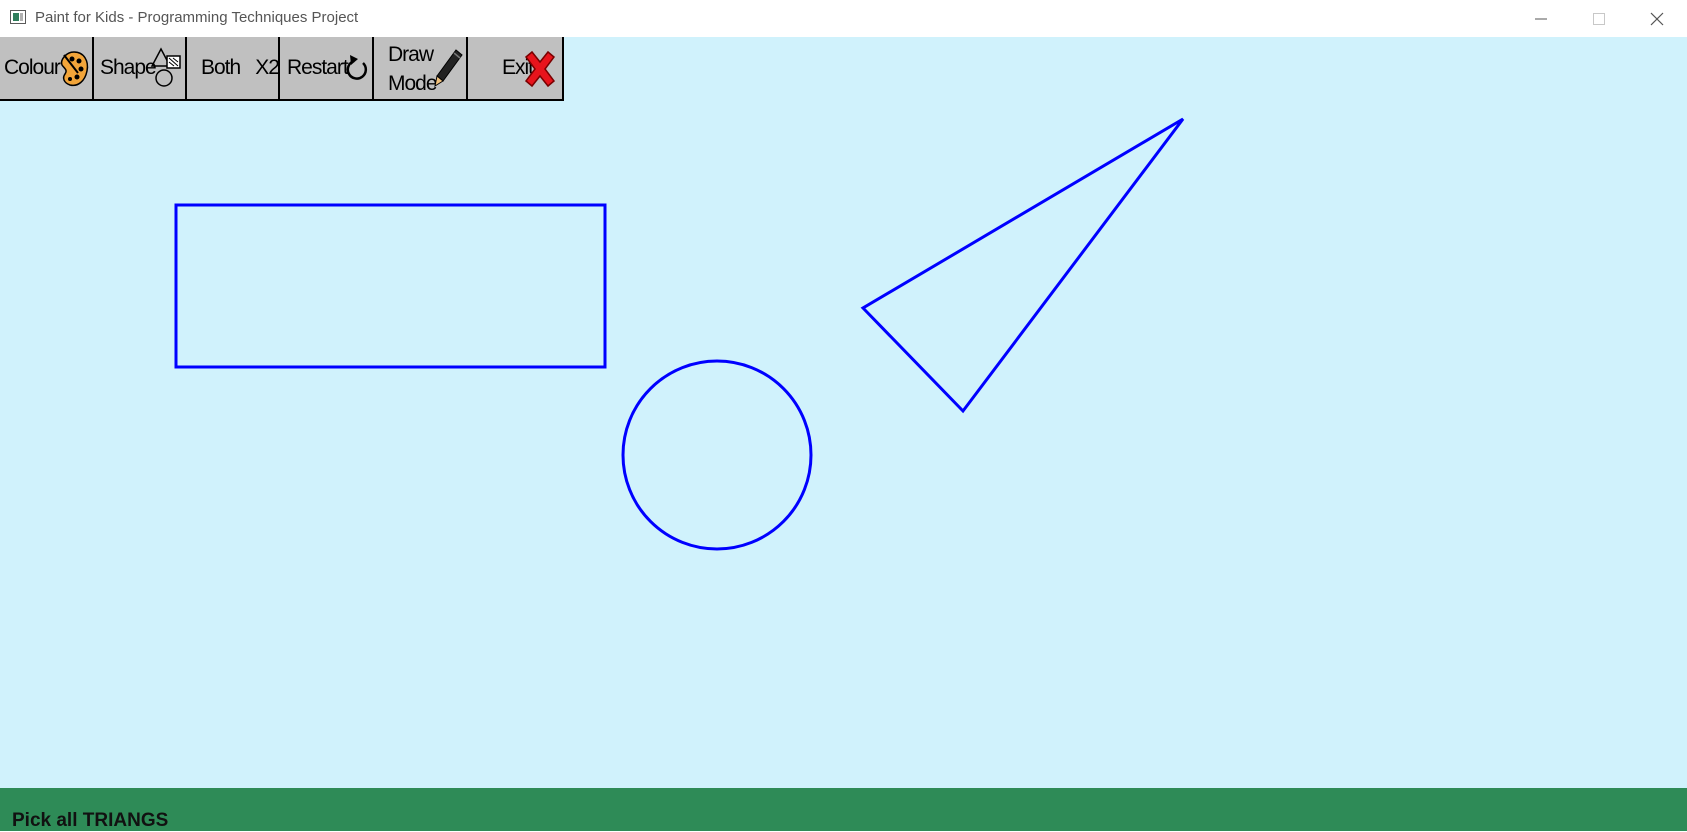  Describe the element at coordinates (74, 69) in the screenshot. I see `palette-icon` at that location.